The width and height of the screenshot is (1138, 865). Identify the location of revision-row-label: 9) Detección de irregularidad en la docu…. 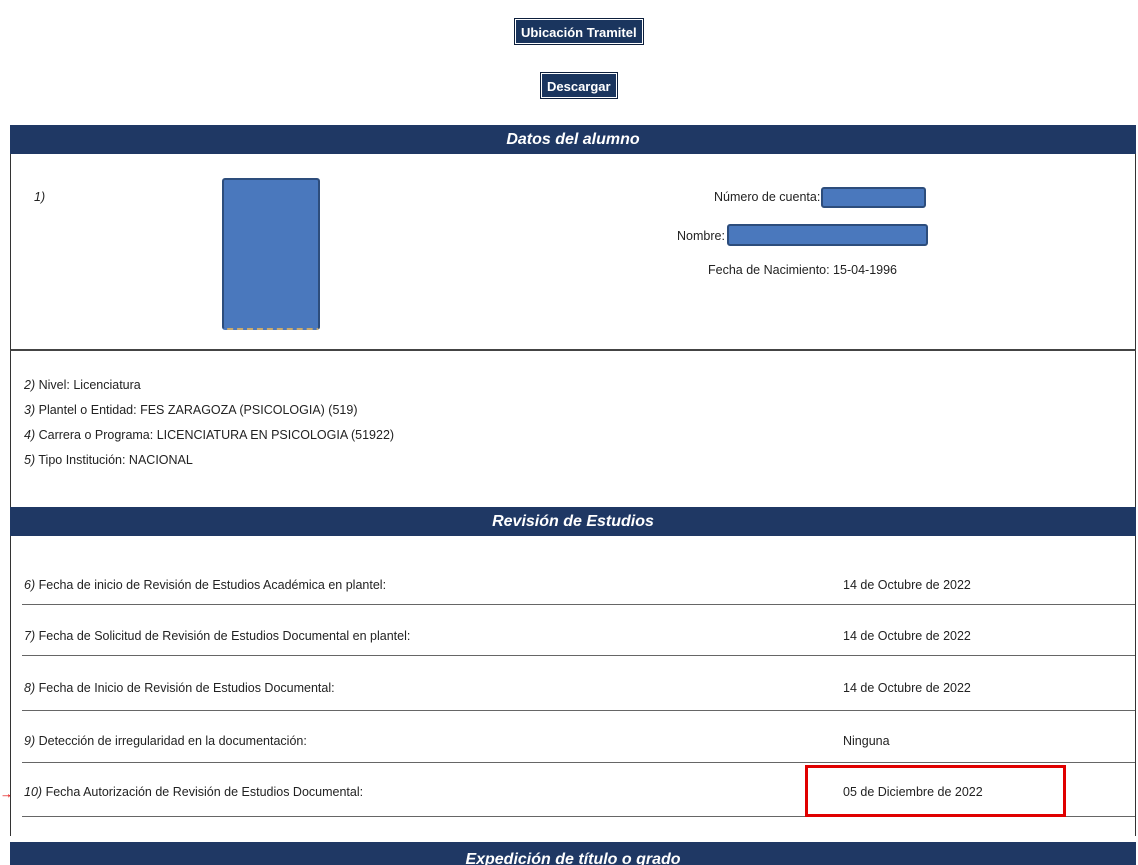
(165, 741).